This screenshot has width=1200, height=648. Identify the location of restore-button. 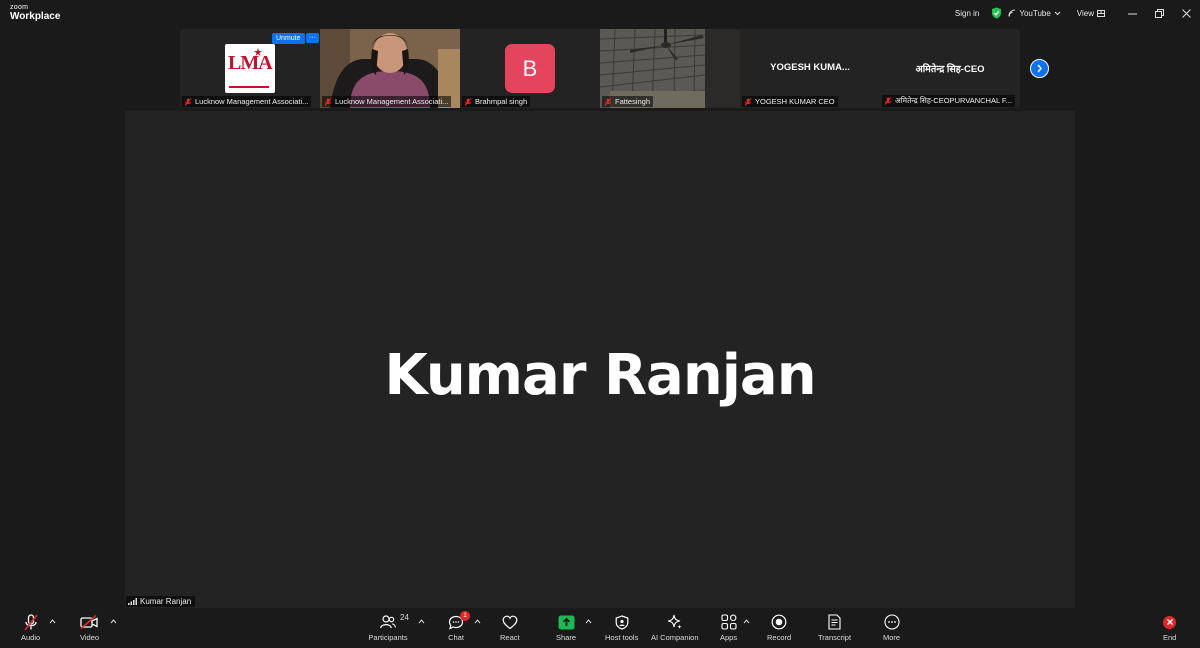
(1159, 13).